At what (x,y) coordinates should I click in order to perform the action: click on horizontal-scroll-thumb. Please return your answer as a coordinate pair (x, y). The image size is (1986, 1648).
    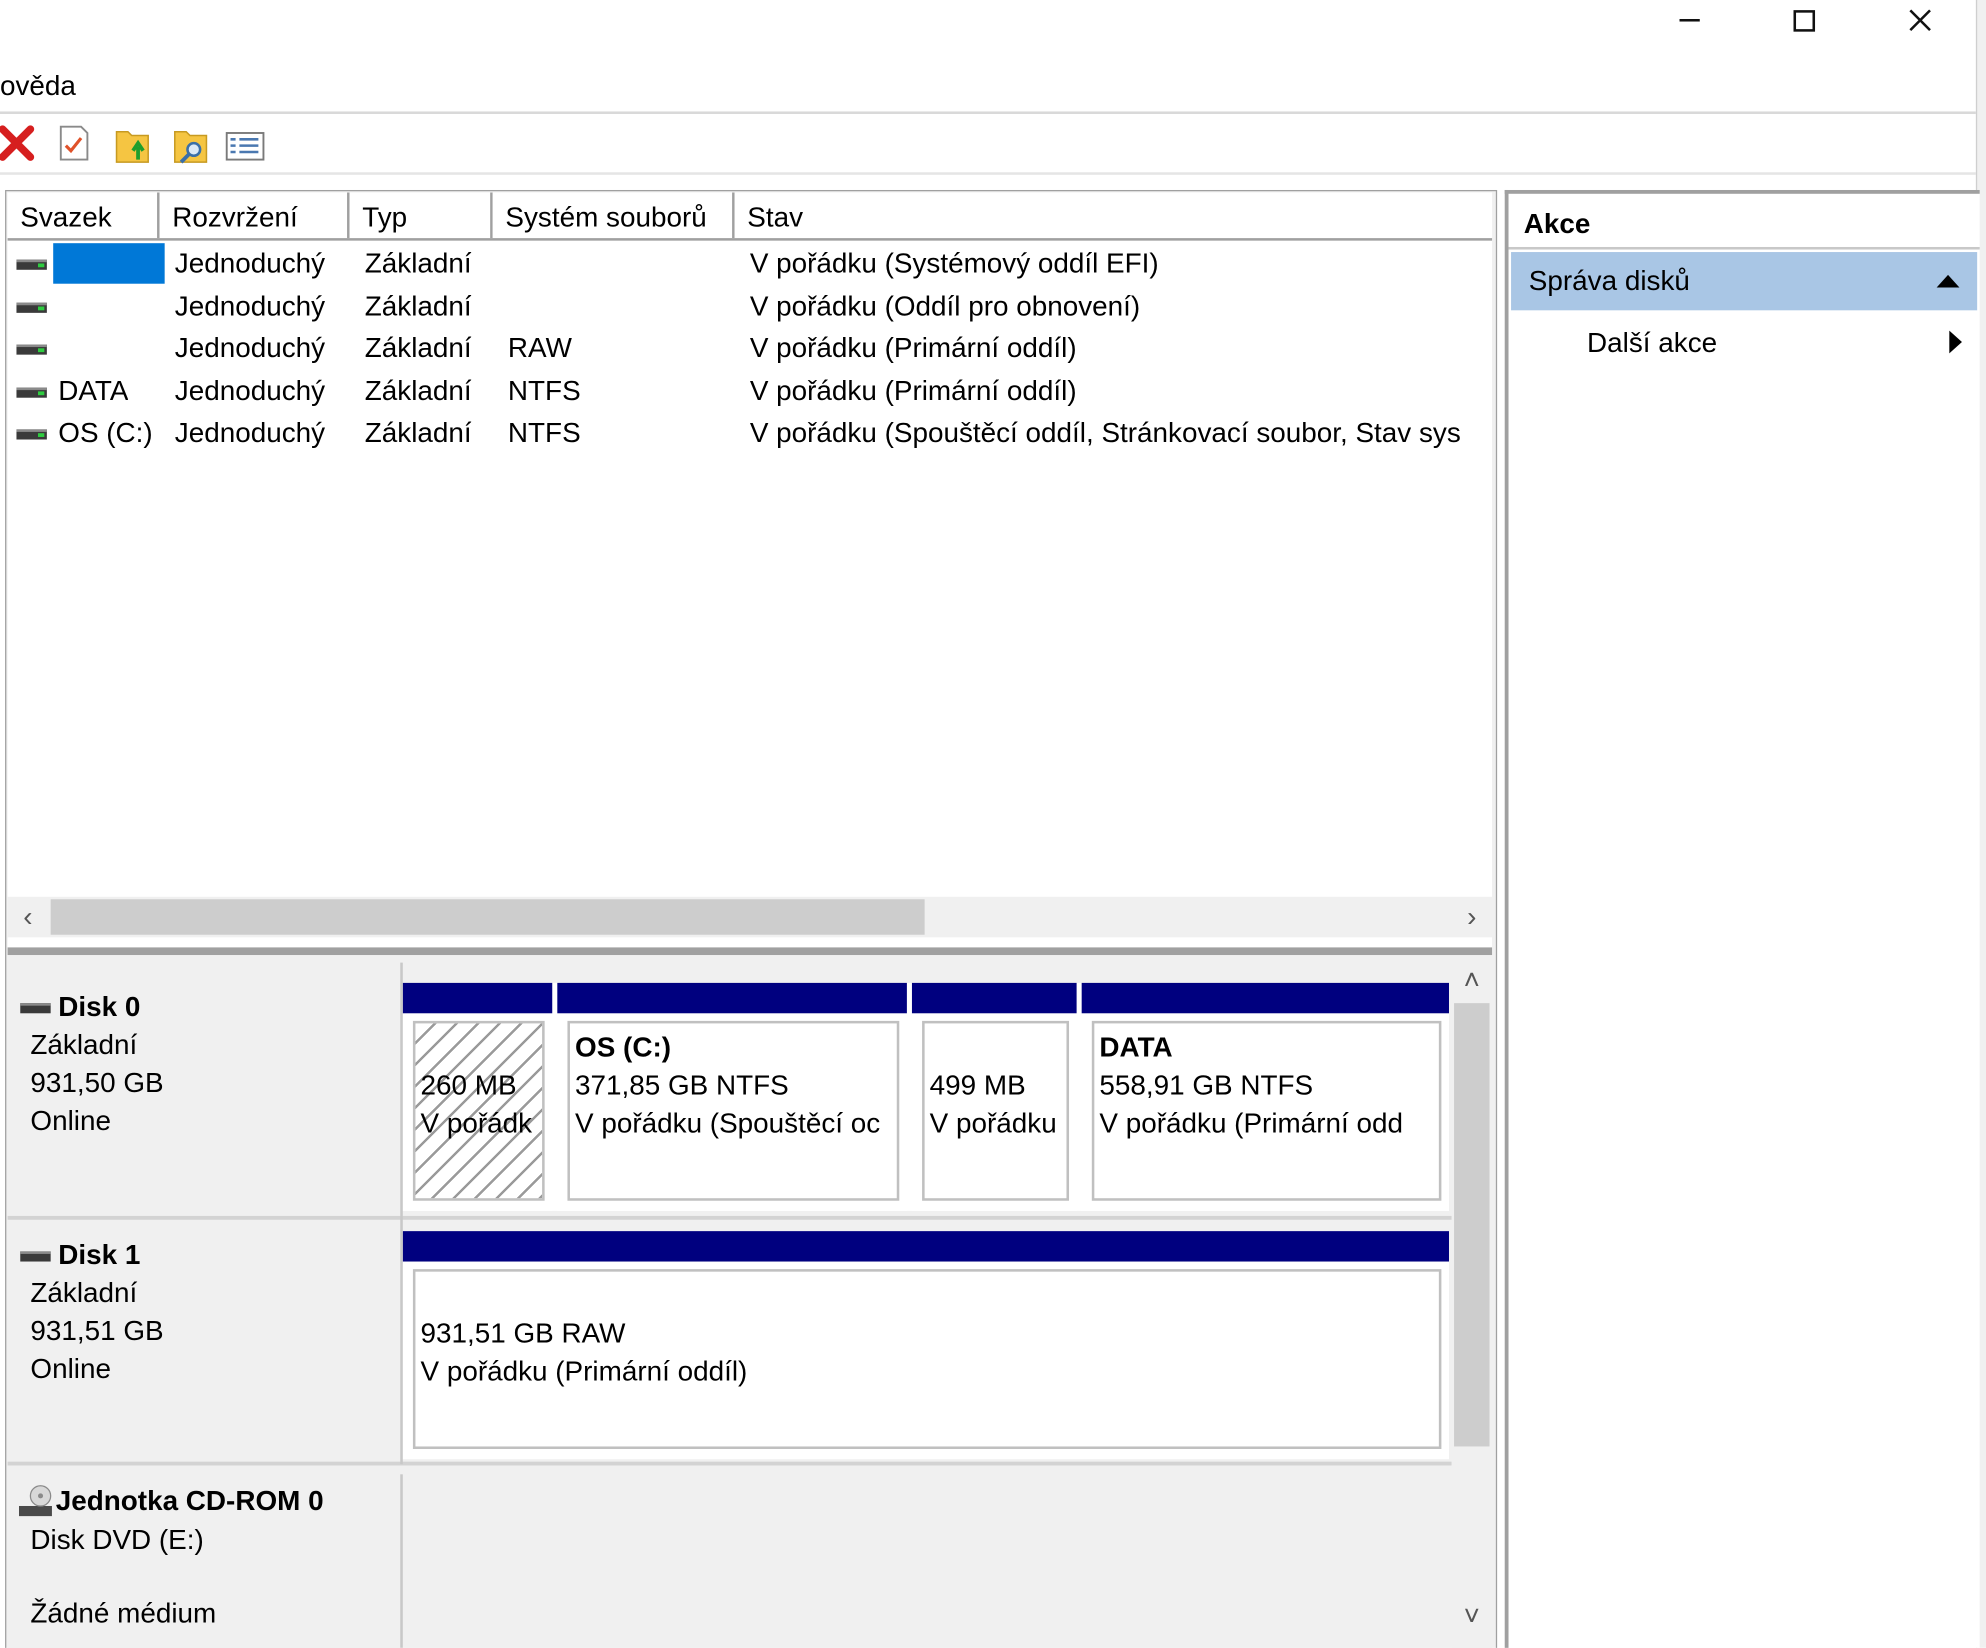
    Looking at the image, I should click on (487, 917).